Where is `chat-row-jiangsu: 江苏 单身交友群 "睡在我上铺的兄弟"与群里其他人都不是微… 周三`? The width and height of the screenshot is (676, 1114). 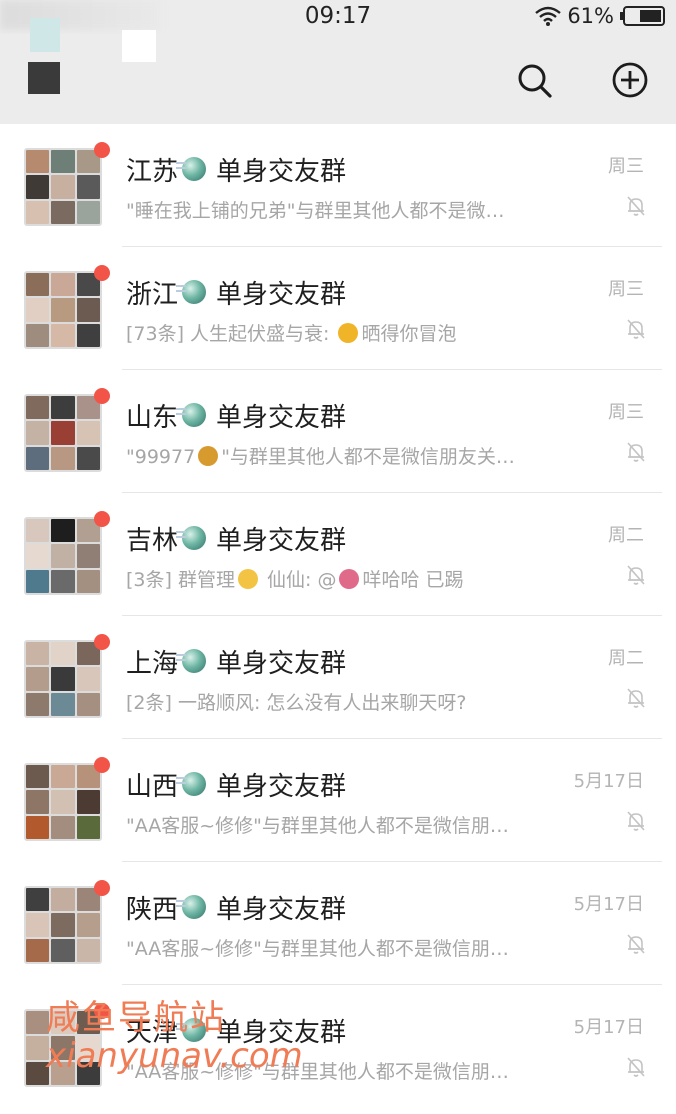
chat-row-jiangsu: 江苏 单身交友群 "睡在我上铺的兄弟"与群里其他人都不是微… 周三 is located at coordinates (338, 185).